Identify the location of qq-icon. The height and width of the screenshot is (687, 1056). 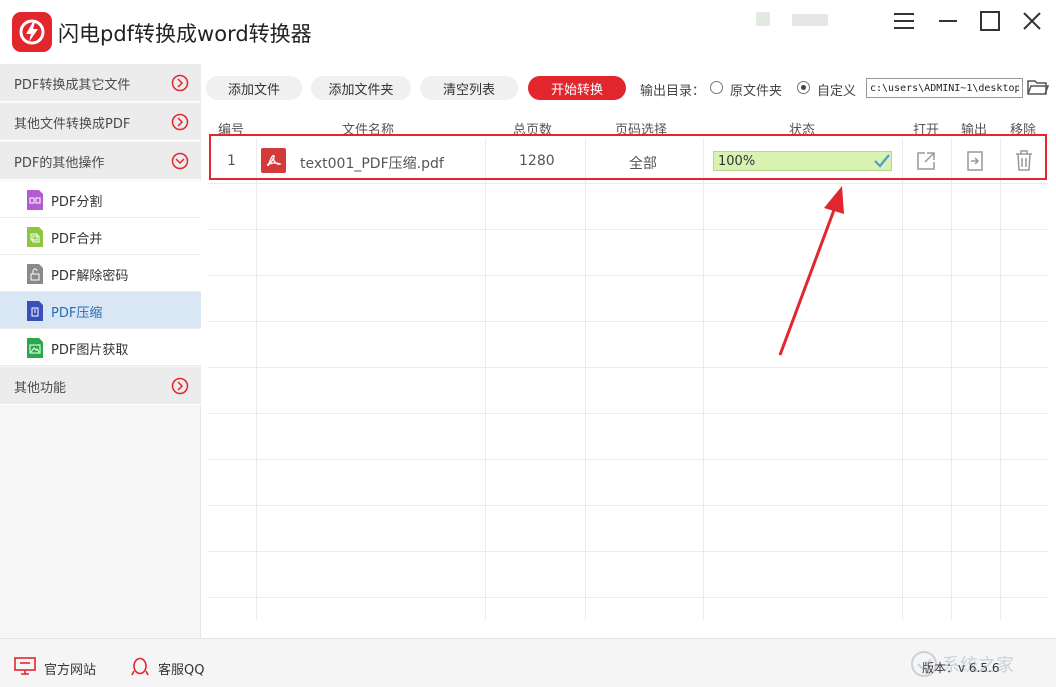
(140, 666).